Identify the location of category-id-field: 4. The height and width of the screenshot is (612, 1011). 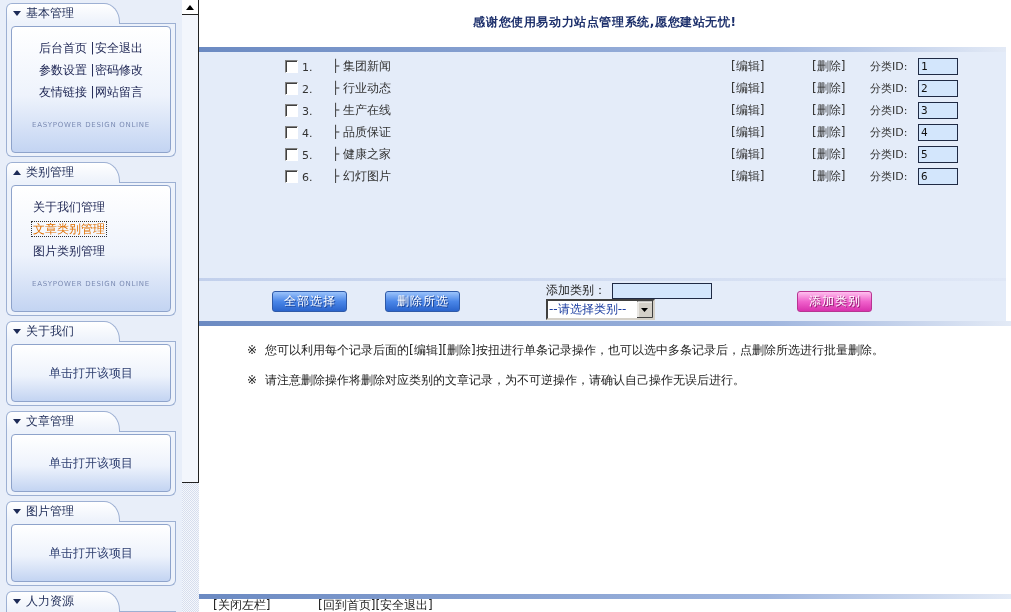
(938, 132).